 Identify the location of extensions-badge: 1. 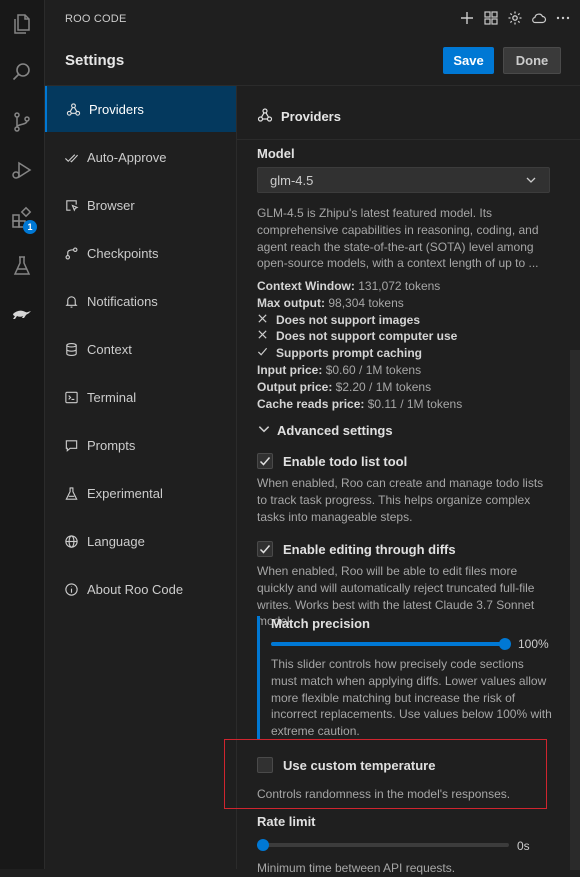
(30, 227).